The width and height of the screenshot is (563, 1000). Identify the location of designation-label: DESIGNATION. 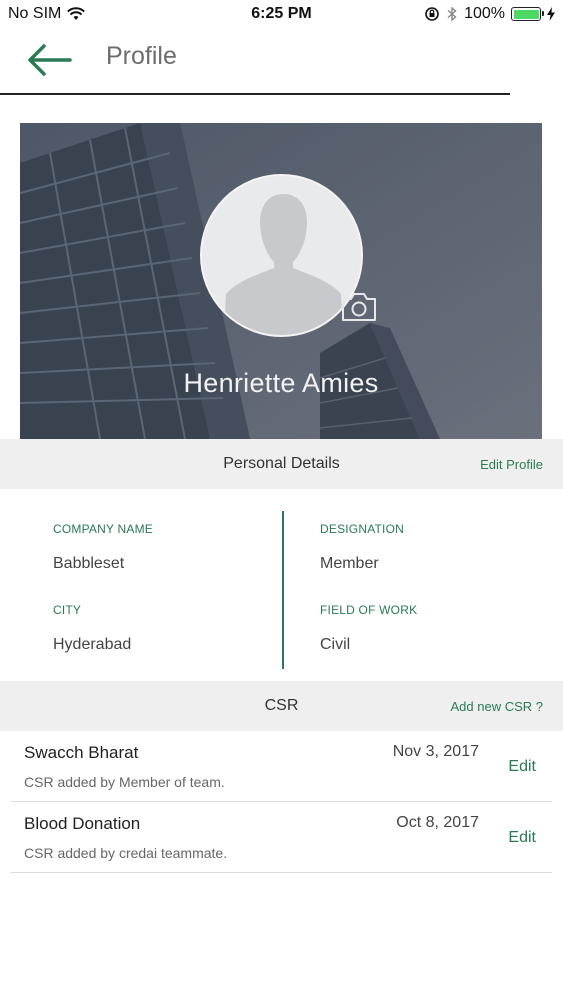
(362, 529).